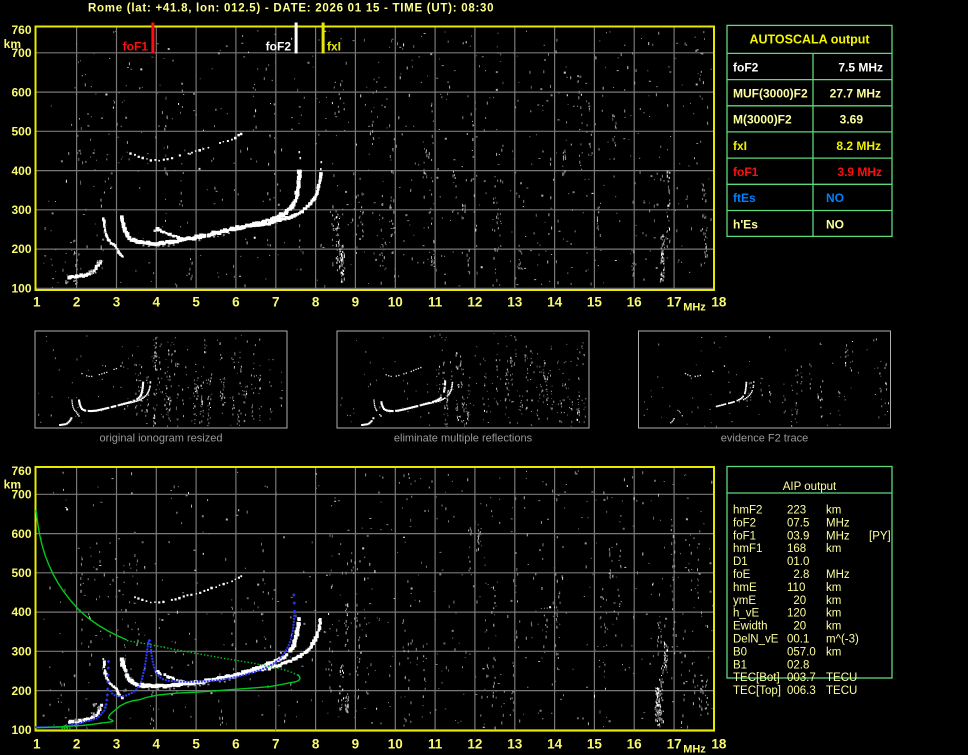 The height and width of the screenshot is (755, 968). What do you see at coordinates (801, 678) in the screenshot?
I see `svg-text: 003.7` at bounding box center [801, 678].